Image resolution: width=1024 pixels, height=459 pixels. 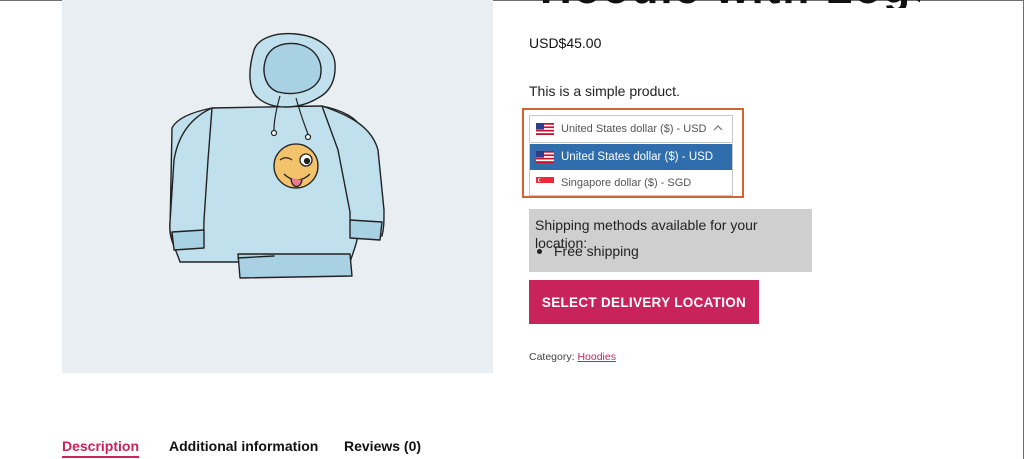 What do you see at coordinates (637, 157) in the screenshot?
I see `currency-option-label: United States dollar ($) - USD` at bounding box center [637, 157].